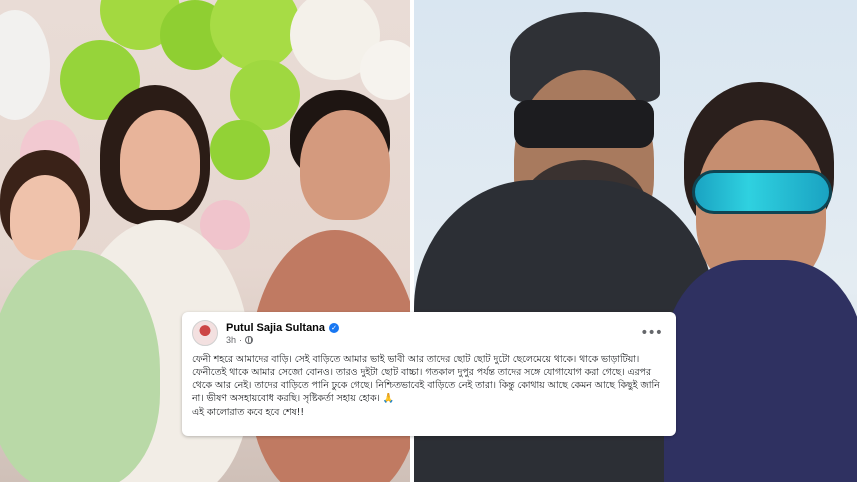 The image size is (857, 482). Describe the element at coordinates (431, 328) in the screenshot. I see `author-row: Putul Sajia Sultana ✓` at that location.